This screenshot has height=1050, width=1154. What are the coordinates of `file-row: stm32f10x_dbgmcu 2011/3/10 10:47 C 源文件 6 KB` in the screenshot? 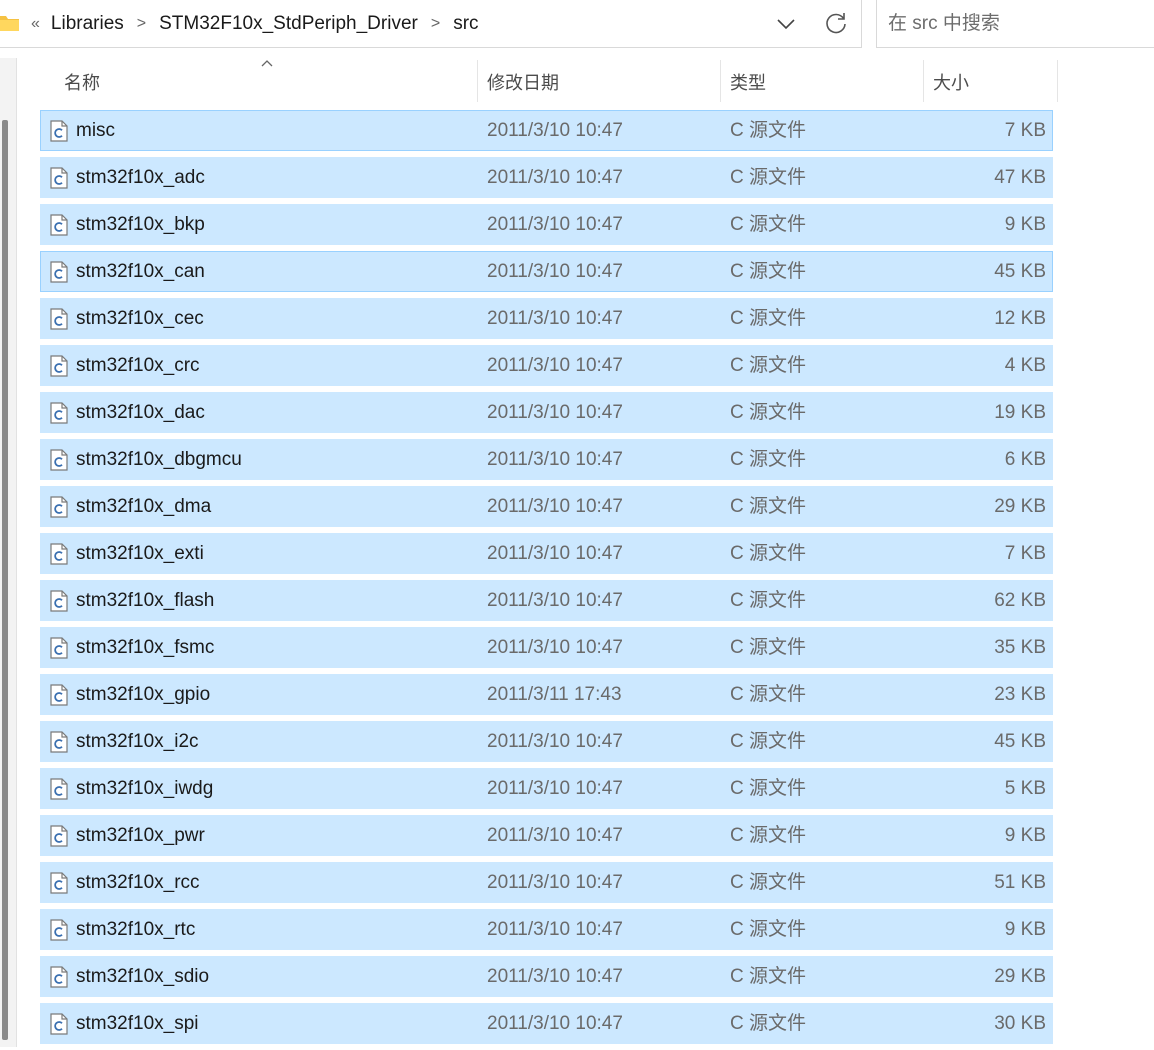 It's located at (546, 459).